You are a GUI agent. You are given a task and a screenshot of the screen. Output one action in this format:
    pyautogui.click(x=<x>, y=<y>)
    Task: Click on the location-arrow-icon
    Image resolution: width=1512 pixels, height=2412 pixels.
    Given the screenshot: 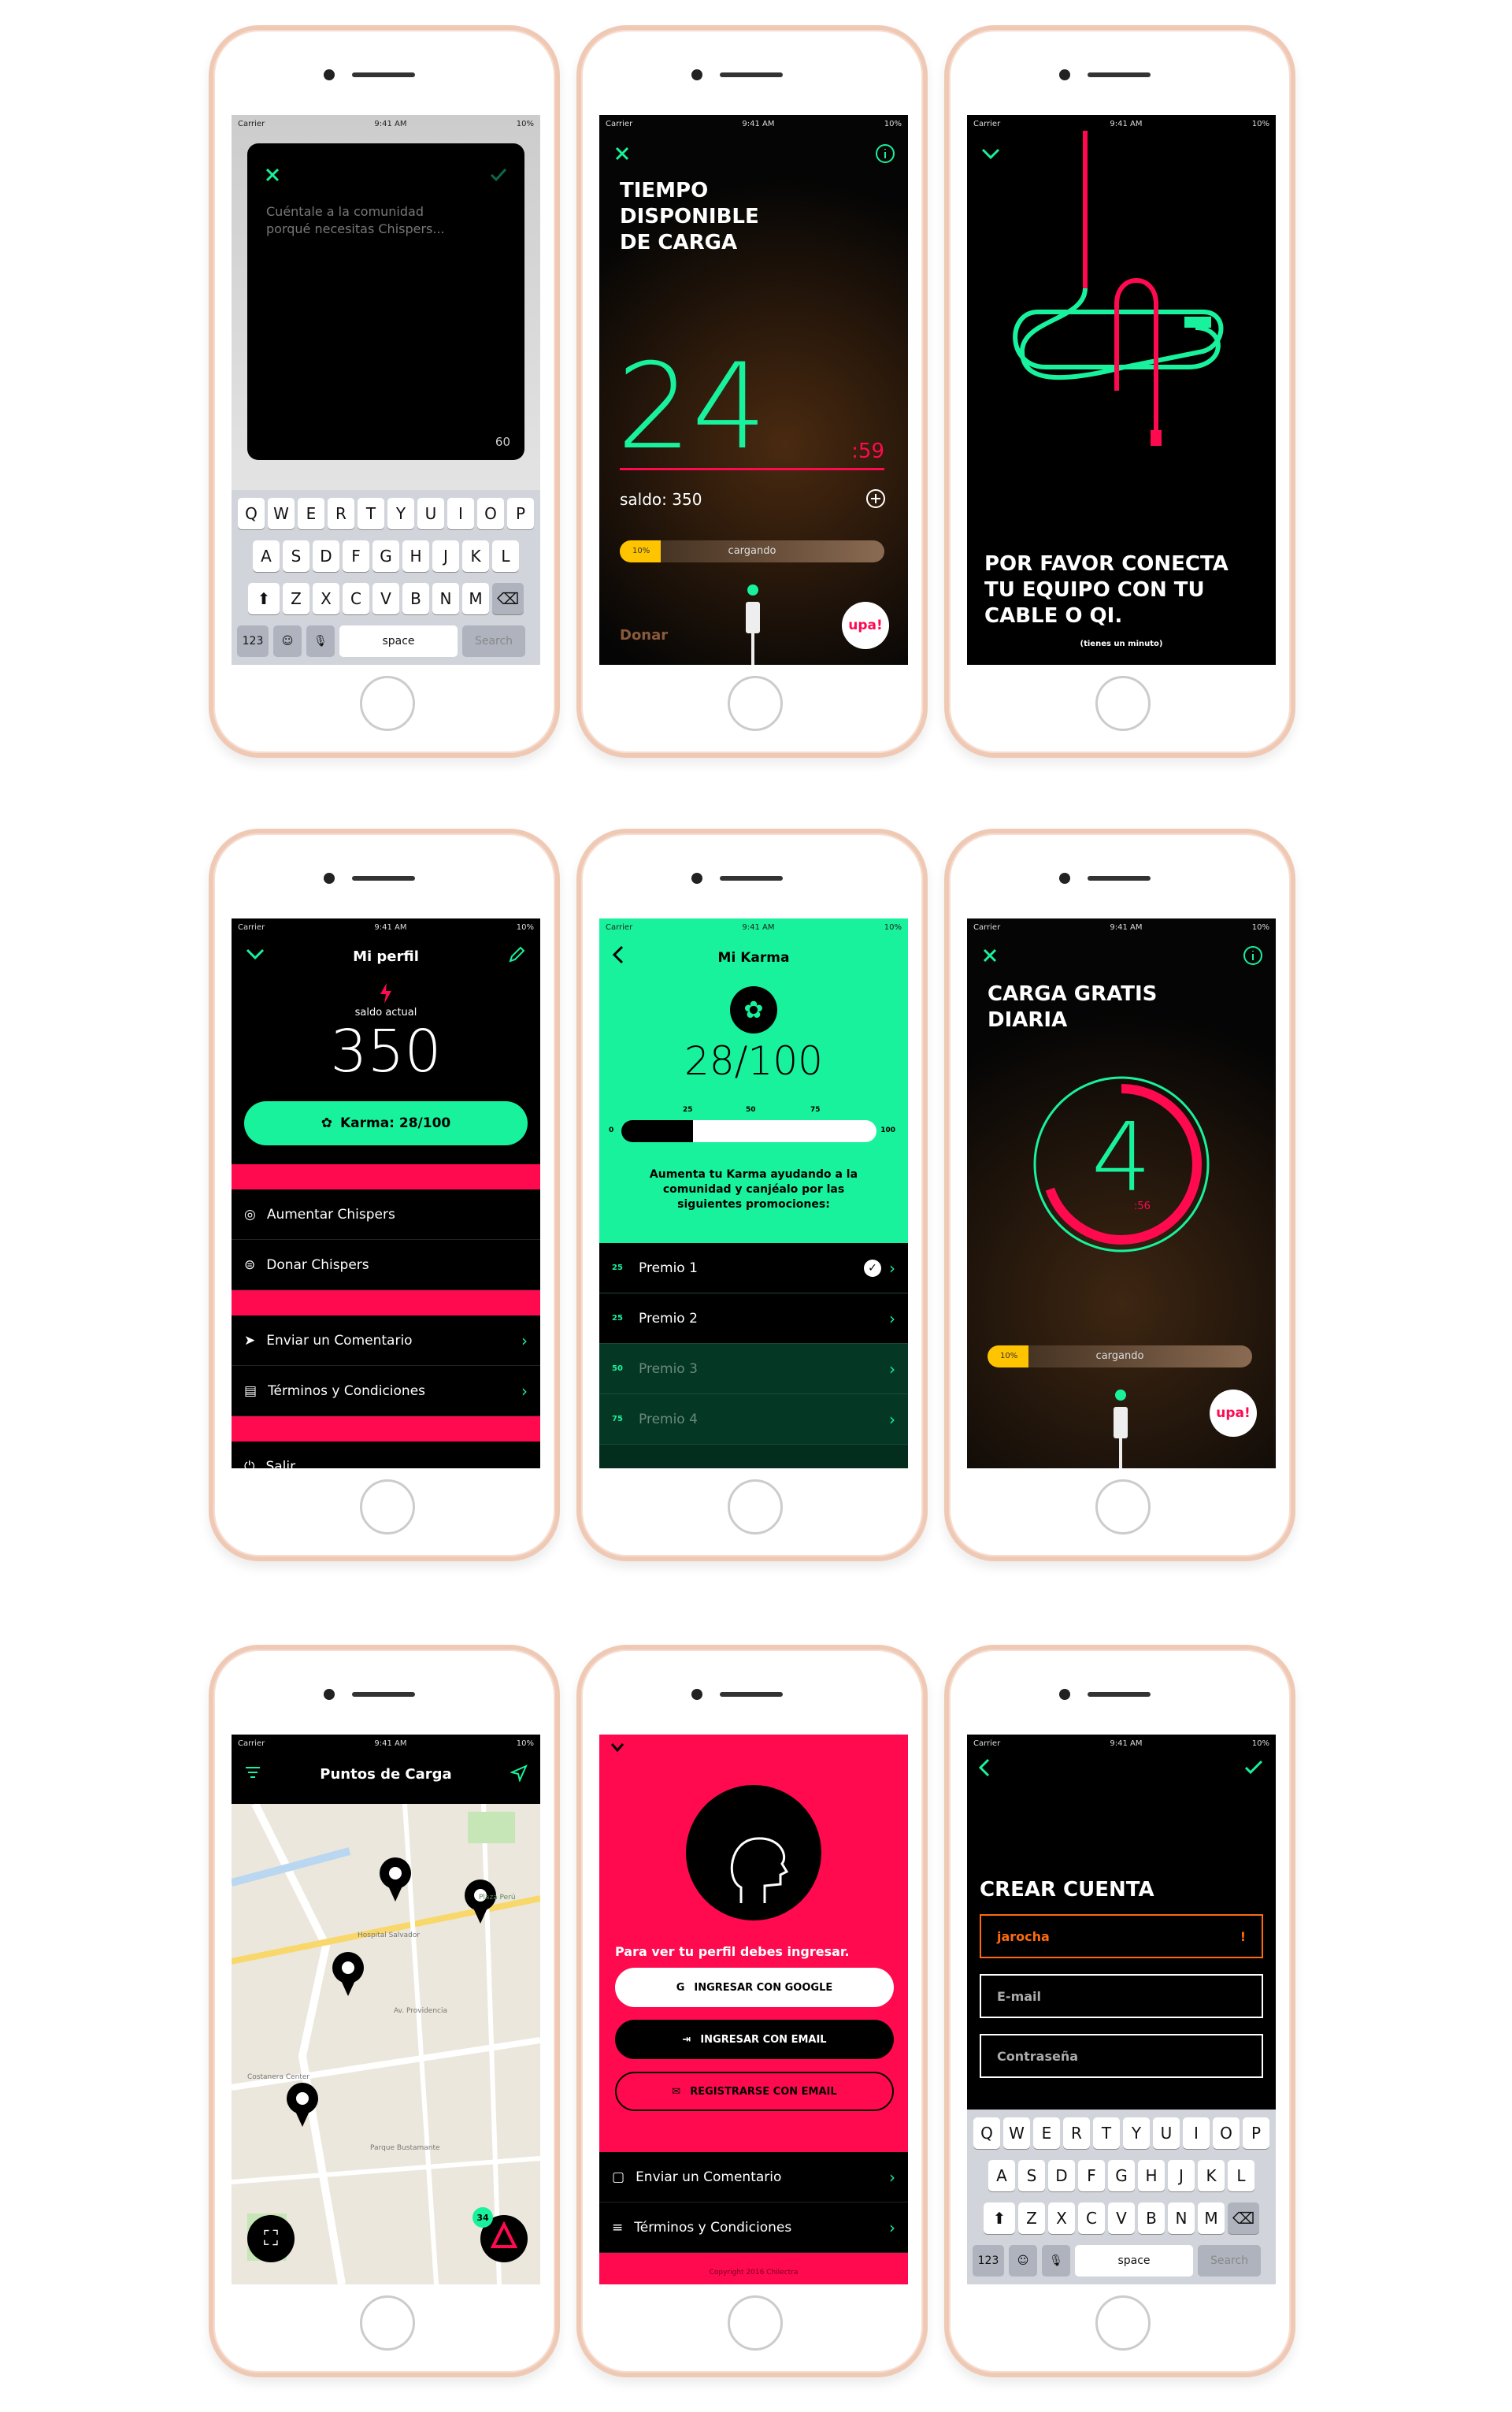 What is the action you would take?
    pyautogui.click(x=519, y=1773)
    